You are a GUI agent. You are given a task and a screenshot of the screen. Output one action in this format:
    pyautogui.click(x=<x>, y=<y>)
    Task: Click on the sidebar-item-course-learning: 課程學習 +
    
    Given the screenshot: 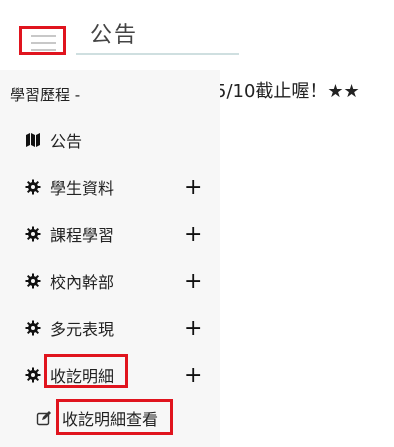 What is the action you would take?
    pyautogui.click(x=110, y=238)
    